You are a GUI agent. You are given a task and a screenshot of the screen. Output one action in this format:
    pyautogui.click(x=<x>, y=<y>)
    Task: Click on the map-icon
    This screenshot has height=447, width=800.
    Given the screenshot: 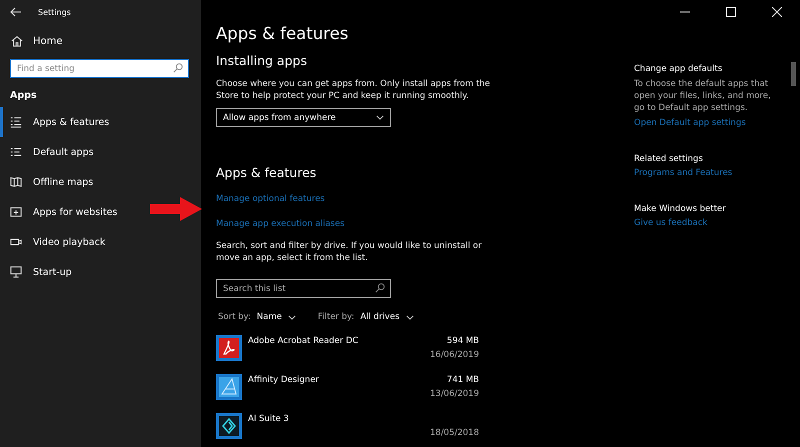 What is the action you would take?
    pyautogui.click(x=16, y=182)
    